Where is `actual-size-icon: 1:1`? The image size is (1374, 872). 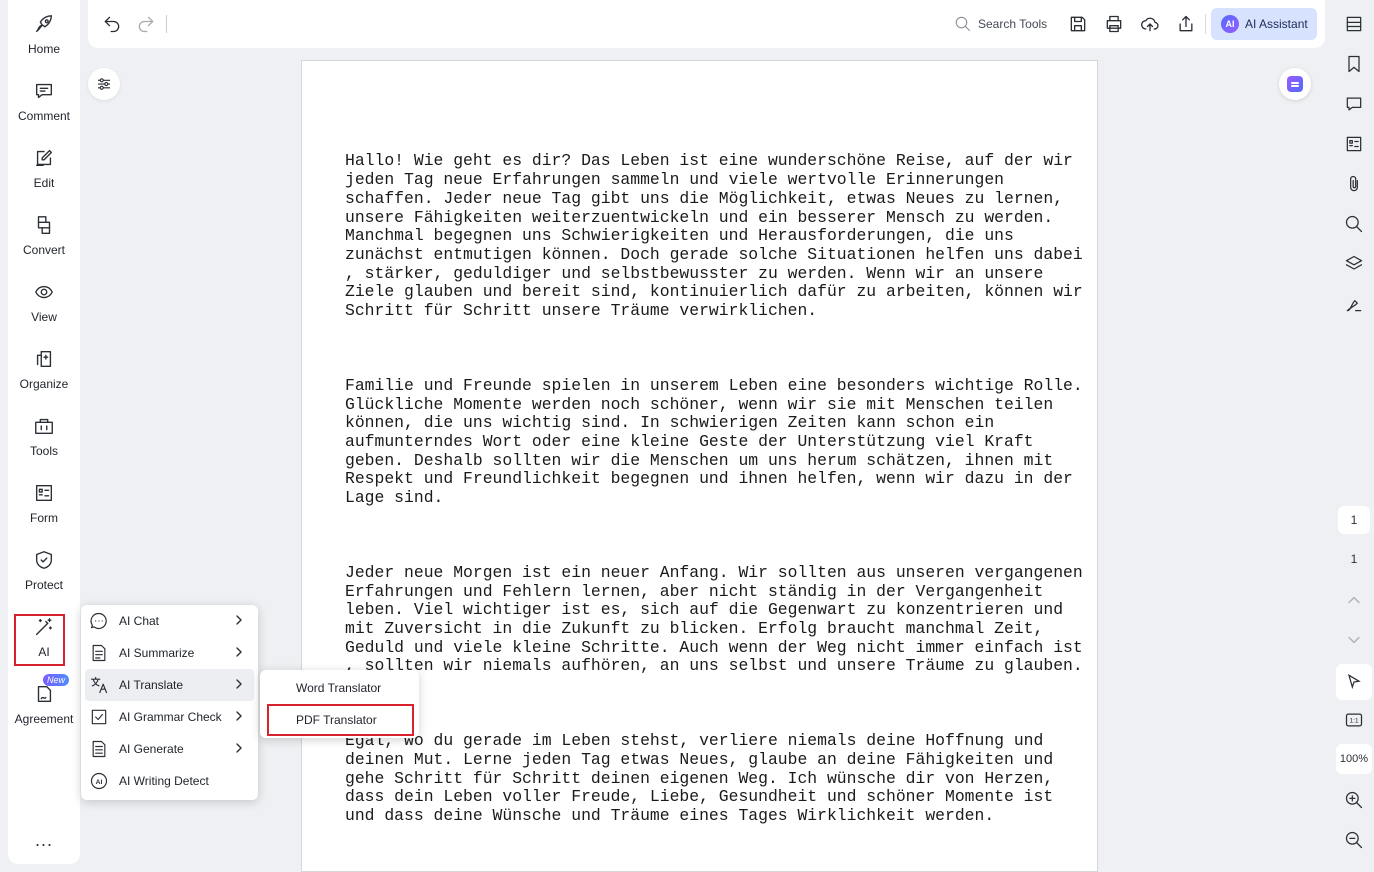 actual-size-icon: 1:1 is located at coordinates (1354, 720).